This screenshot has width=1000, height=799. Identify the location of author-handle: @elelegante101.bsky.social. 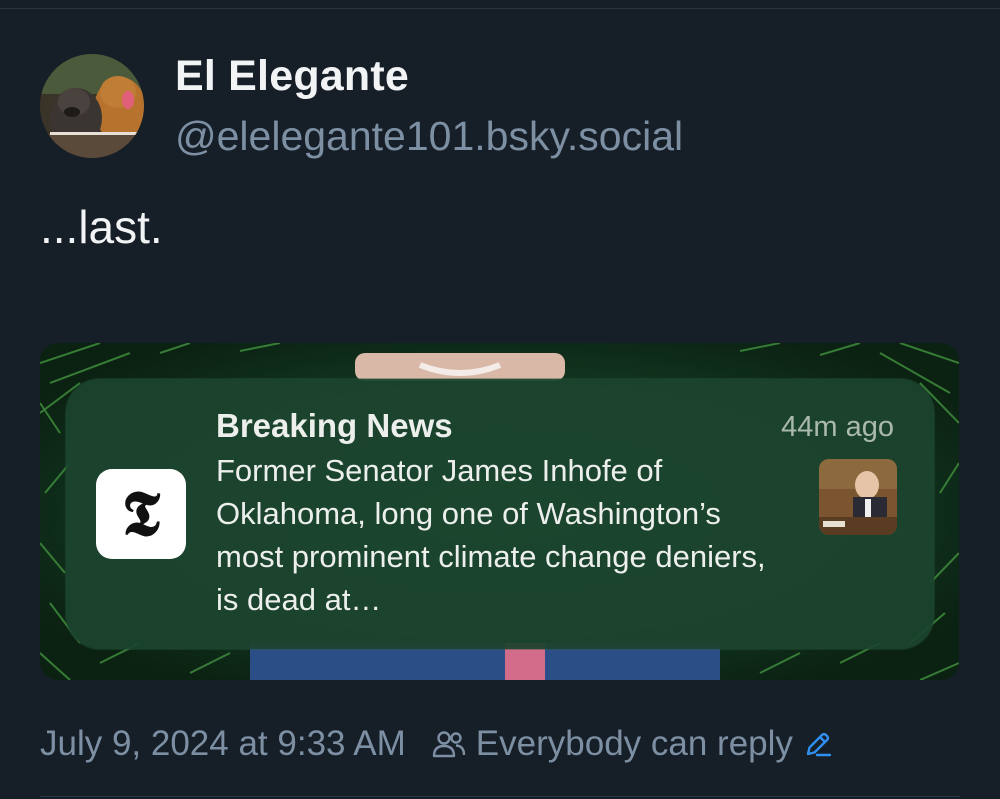
(429, 136).